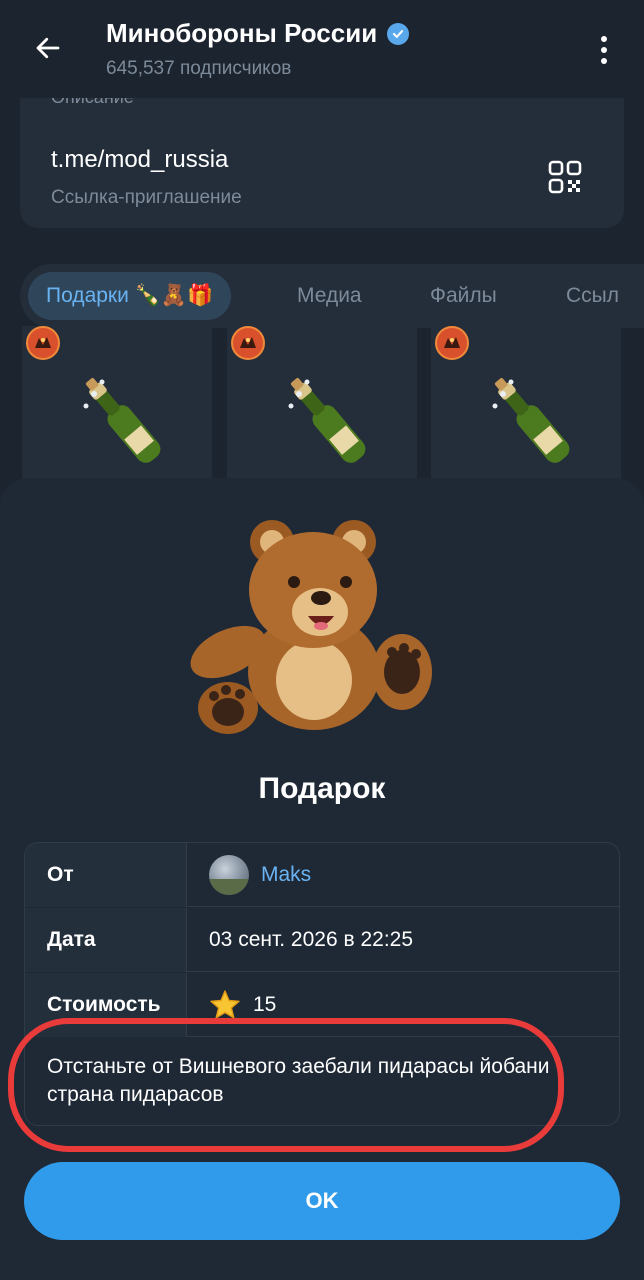 The height and width of the screenshot is (1280, 644). Describe the element at coordinates (604, 39) in the screenshot. I see `more-vertical-icon` at that location.